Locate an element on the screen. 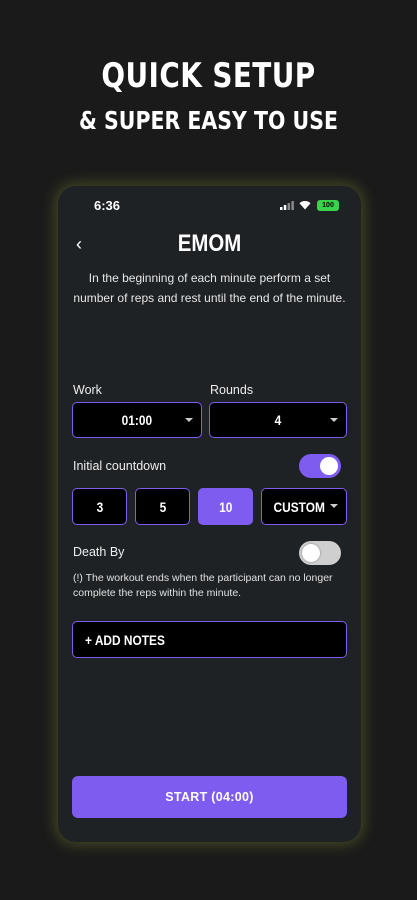 The width and height of the screenshot is (417, 900). work-value: 01:00 is located at coordinates (137, 420).